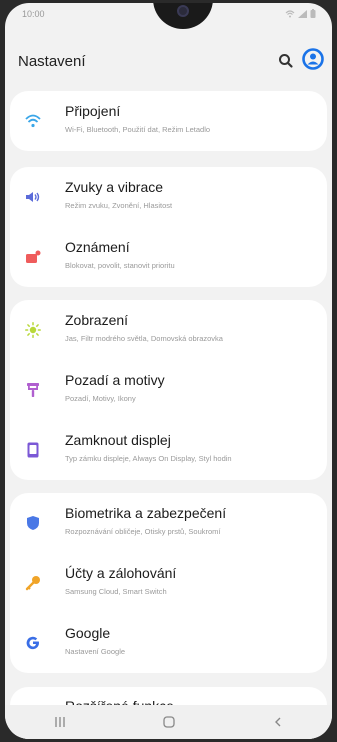 This screenshot has width=337, height=742. Describe the element at coordinates (290, 13) in the screenshot. I see `wifi-status-icon` at that location.